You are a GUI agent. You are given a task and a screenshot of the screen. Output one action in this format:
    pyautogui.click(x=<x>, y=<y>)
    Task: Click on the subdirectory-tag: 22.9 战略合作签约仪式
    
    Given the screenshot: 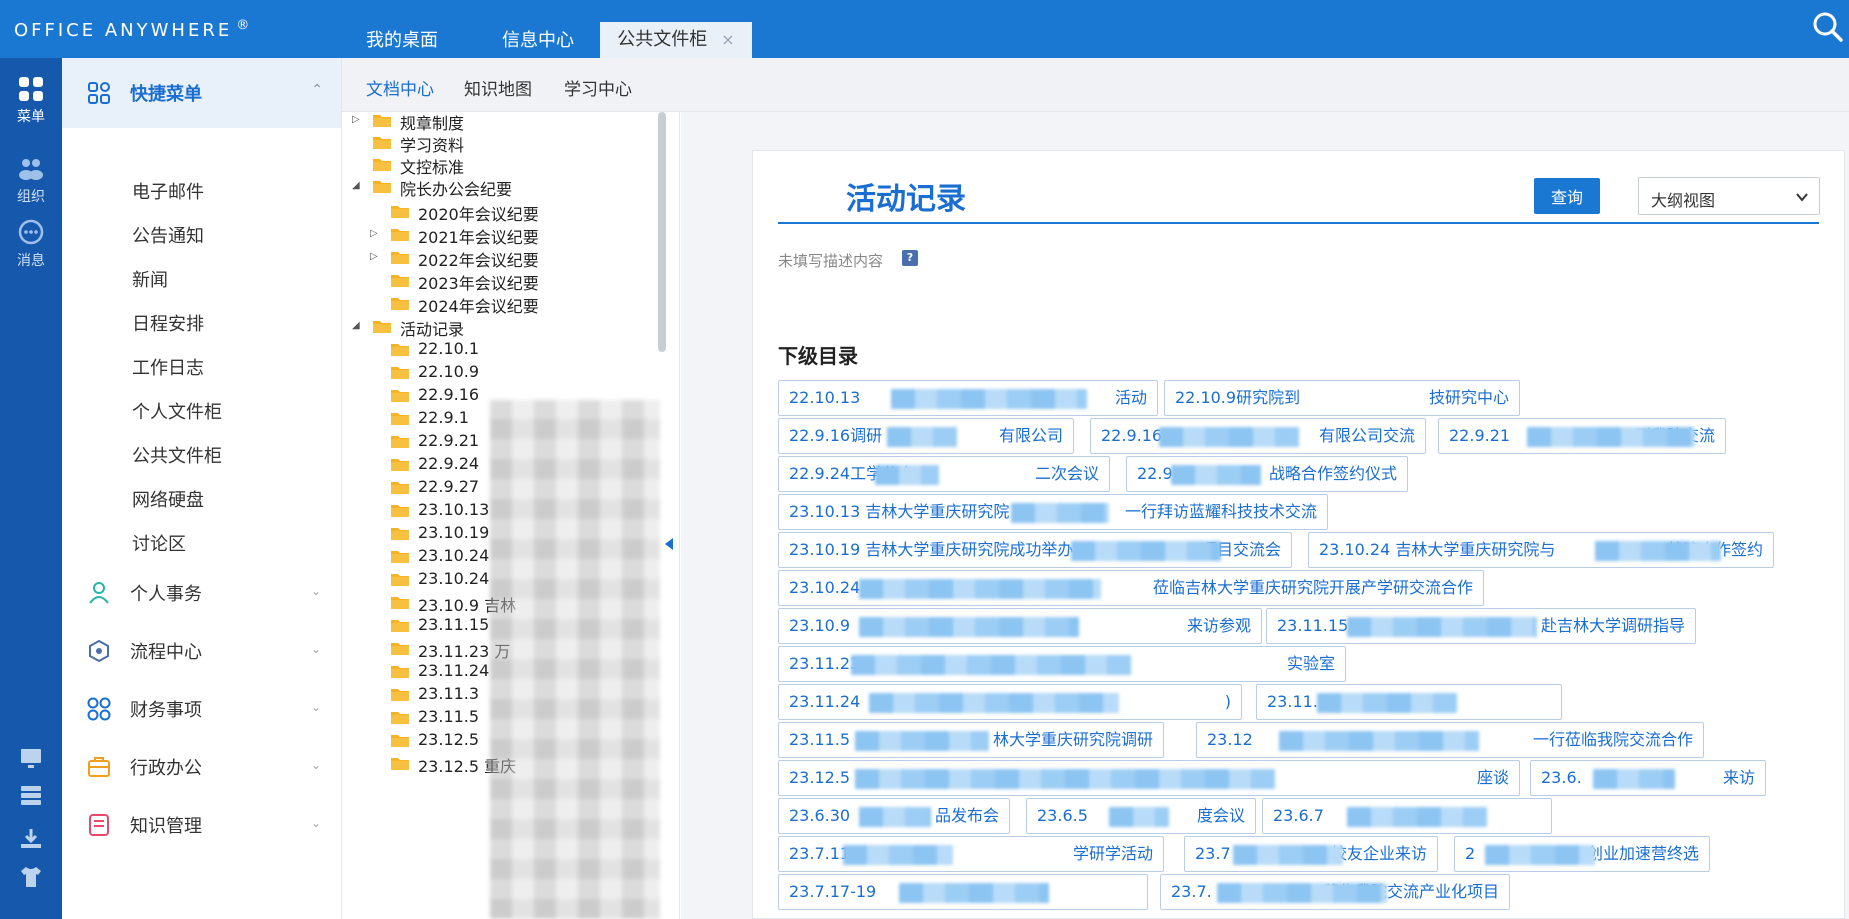 What is the action you would take?
    pyautogui.click(x=1267, y=474)
    